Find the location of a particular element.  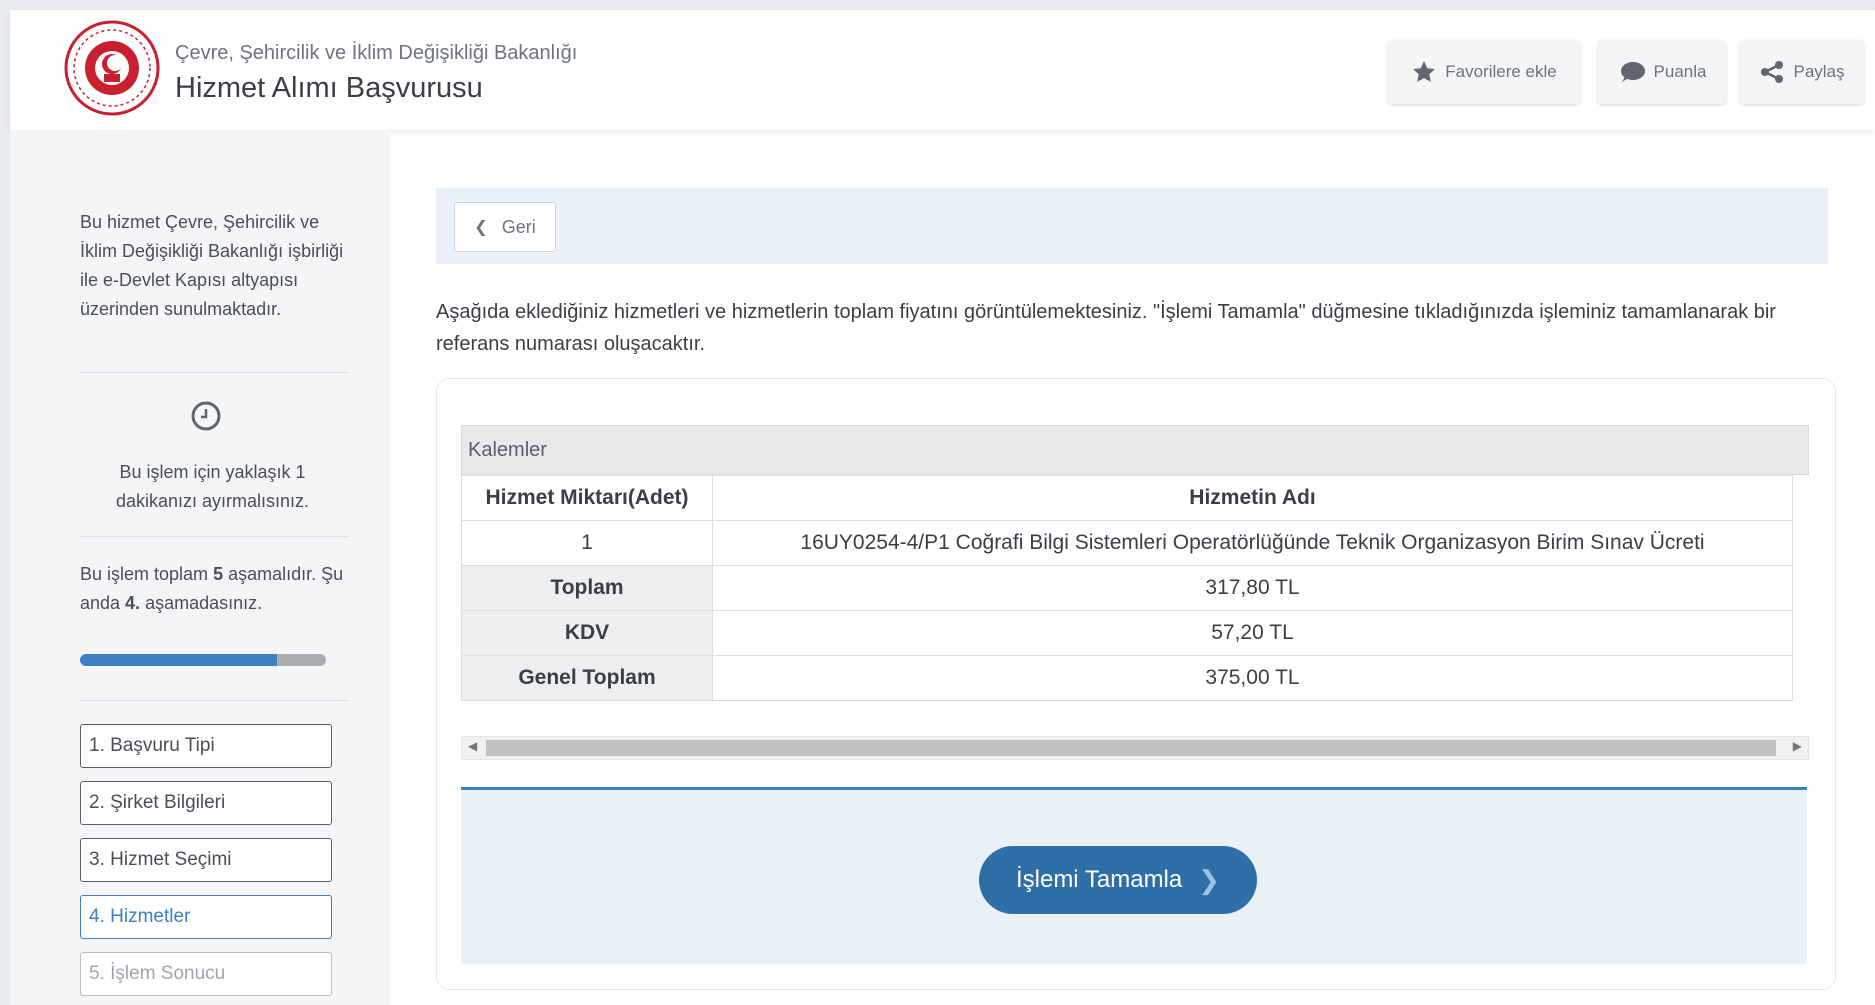

grand-total-value: 375,00 TL is located at coordinates (1252, 678).